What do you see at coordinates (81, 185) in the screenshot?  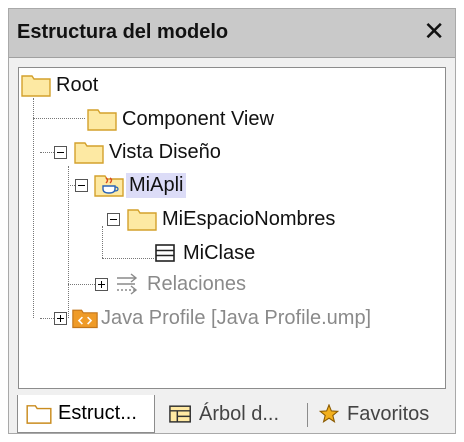 I see `collapse-toggle-miapli` at bounding box center [81, 185].